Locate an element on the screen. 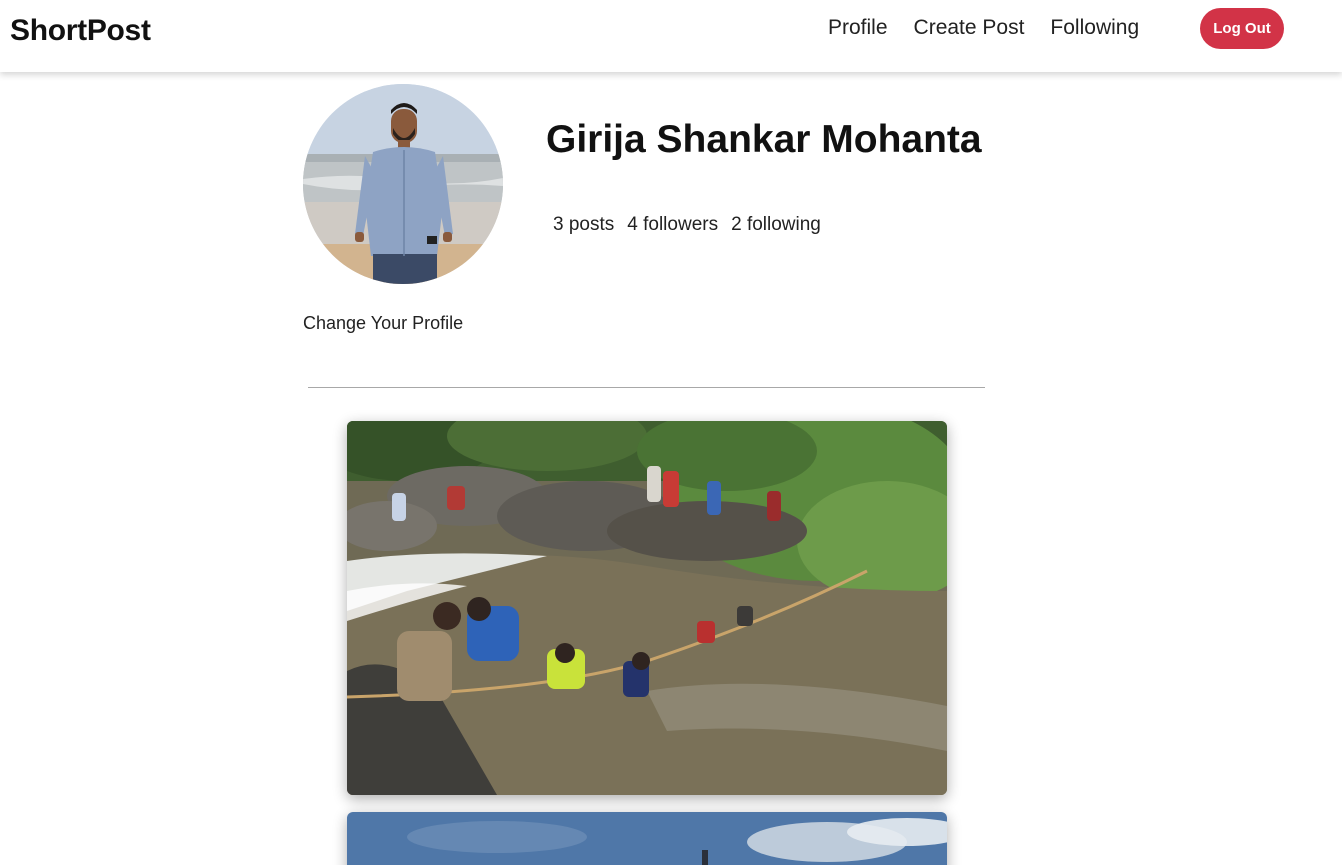  profile-avatar is located at coordinates (403, 184).